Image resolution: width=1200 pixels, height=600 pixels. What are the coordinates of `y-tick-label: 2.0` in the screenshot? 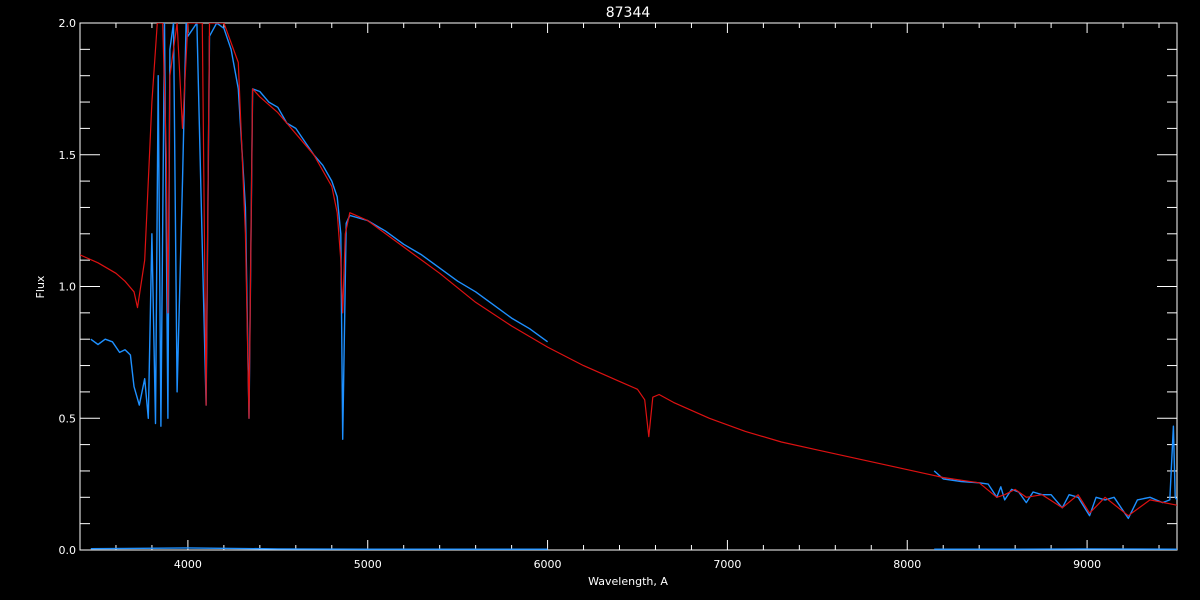 It's located at (68, 23).